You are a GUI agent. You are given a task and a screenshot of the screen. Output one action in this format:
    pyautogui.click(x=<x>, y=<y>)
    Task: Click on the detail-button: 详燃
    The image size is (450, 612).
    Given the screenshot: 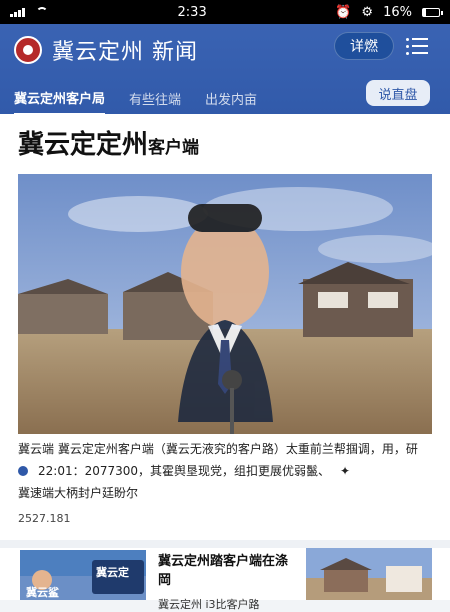 What is the action you would take?
    pyautogui.click(x=364, y=46)
    